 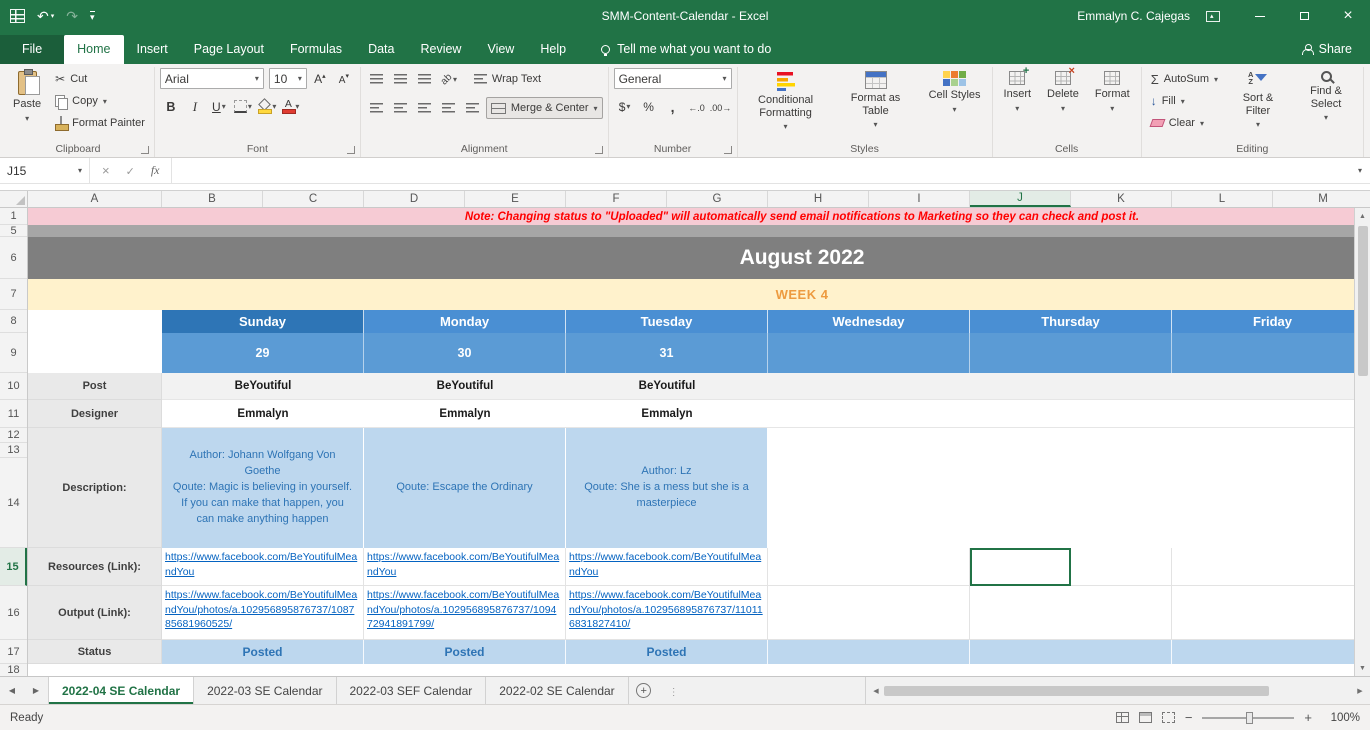 I want to click on column-header-h: H, so click(x=818, y=199).